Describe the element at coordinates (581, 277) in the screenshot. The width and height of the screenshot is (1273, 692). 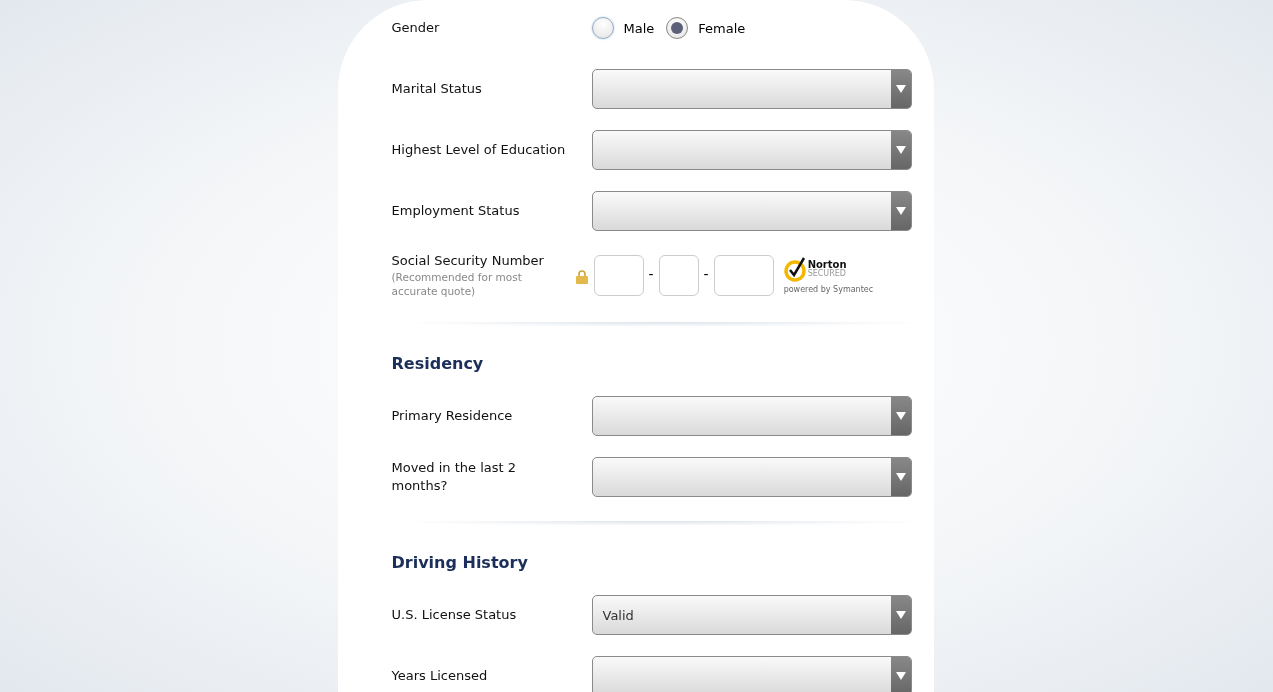
I see `lock-icon` at that location.